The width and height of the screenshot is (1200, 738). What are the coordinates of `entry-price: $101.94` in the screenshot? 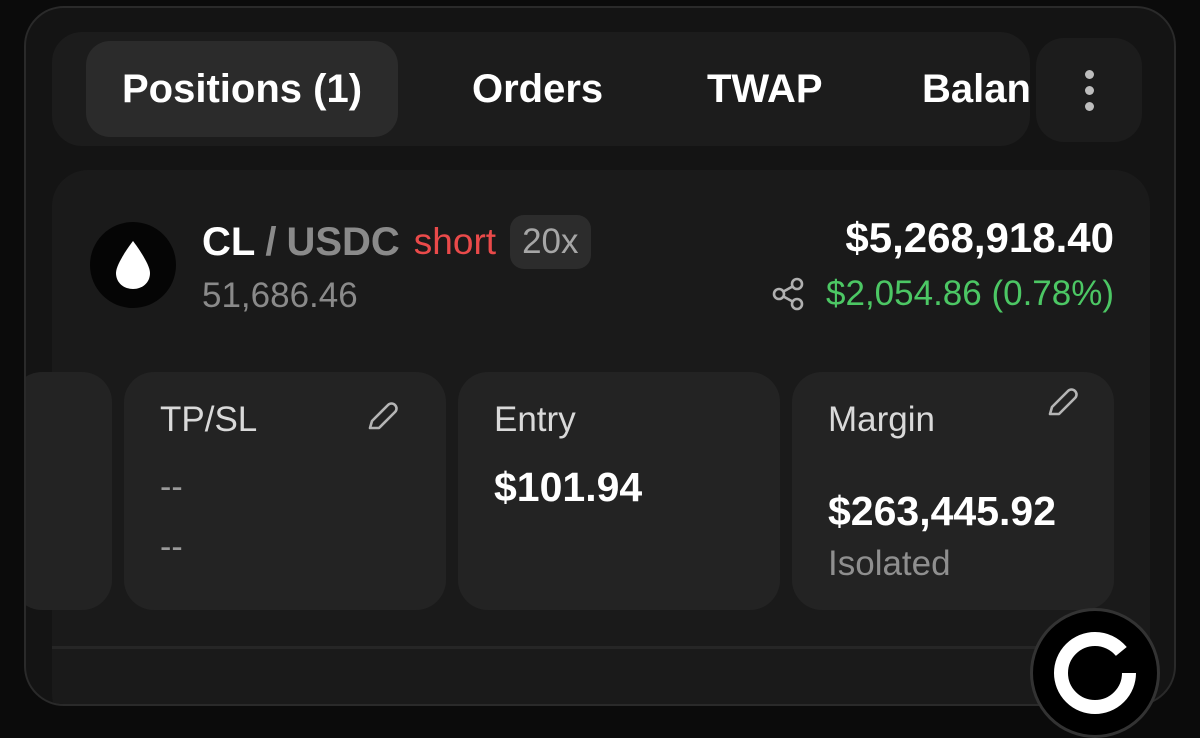 It's located at (568, 487).